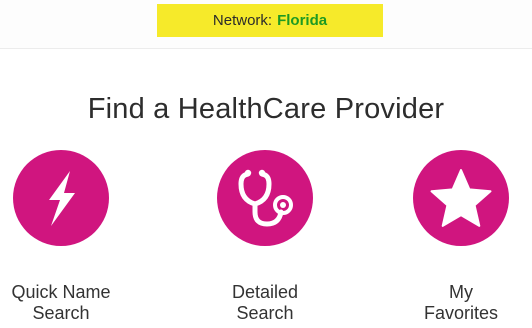  What do you see at coordinates (302, 20) in the screenshot?
I see `network-value: Florida` at bounding box center [302, 20].